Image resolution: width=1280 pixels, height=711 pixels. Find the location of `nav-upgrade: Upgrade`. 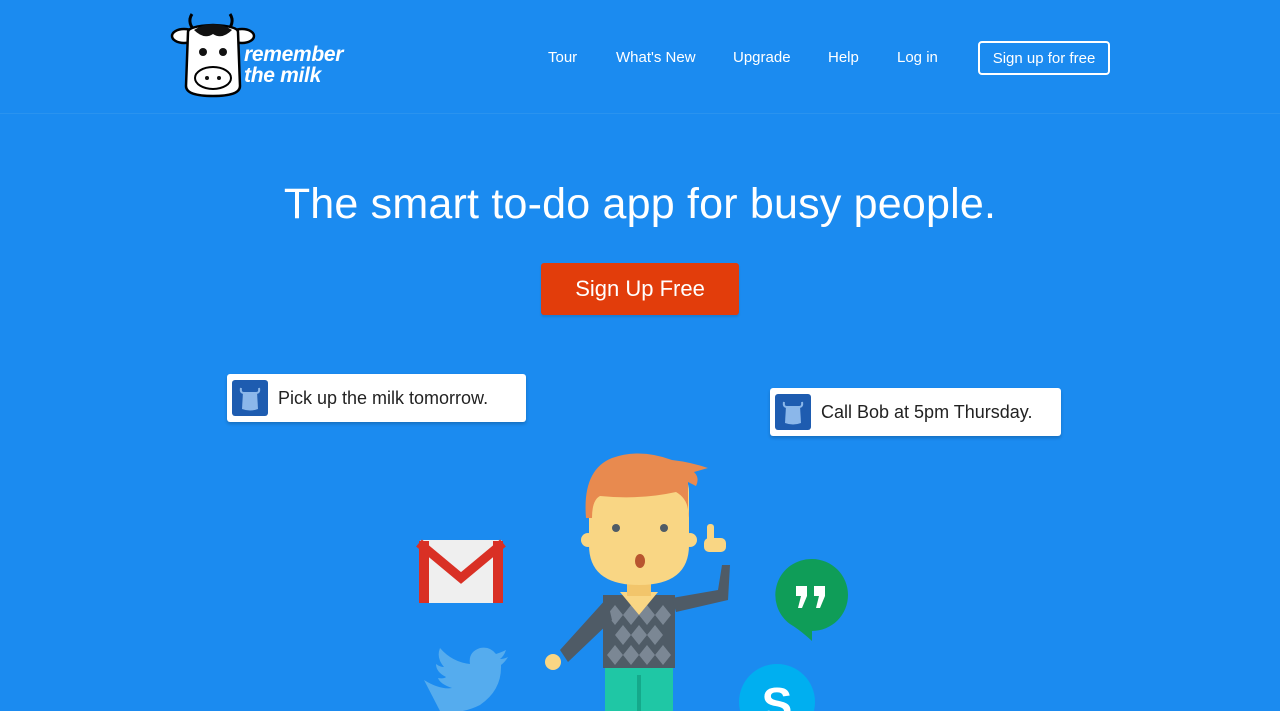

nav-upgrade: Upgrade is located at coordinates (762, 57).